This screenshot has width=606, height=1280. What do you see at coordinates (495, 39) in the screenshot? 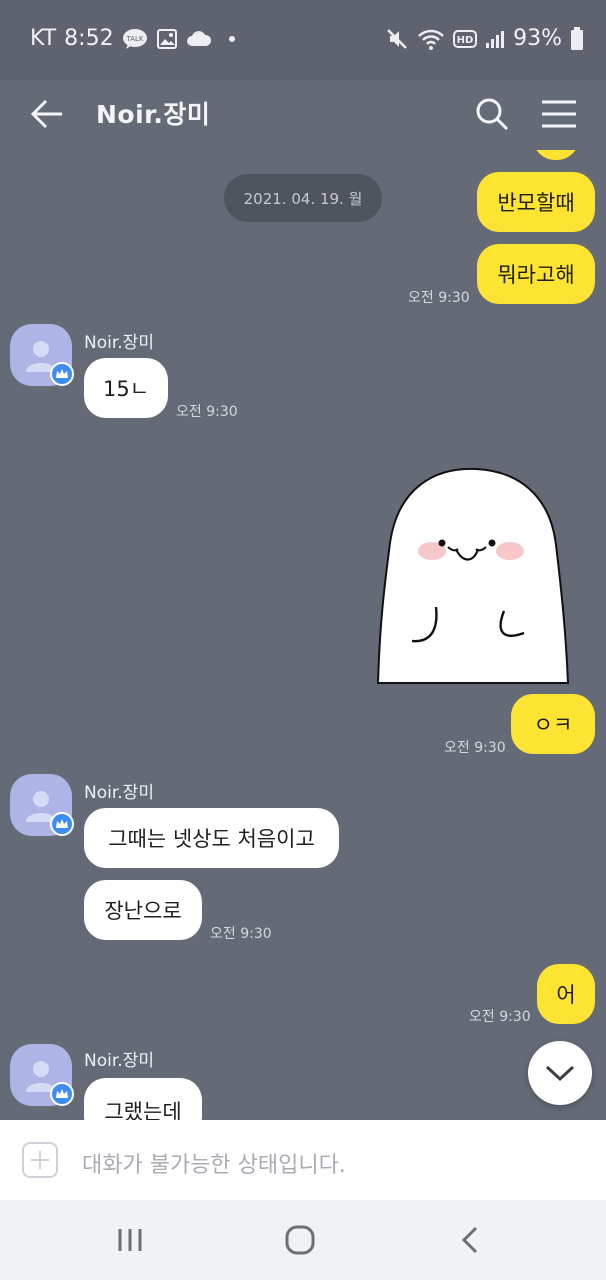
I see `signal-icon` at bounding box center [495, 39].